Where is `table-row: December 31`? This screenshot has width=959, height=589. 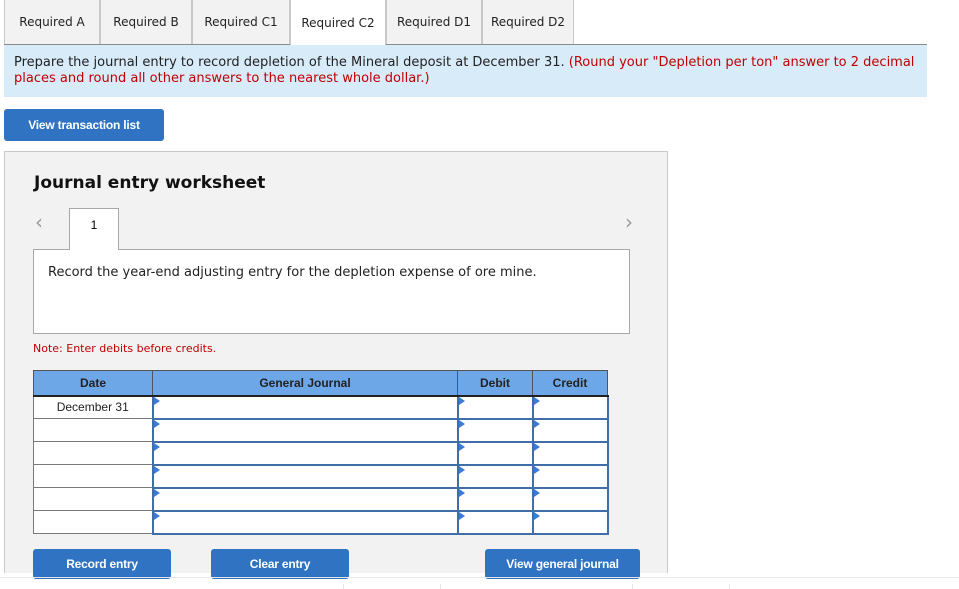 table-row: December 31 is located at coordinates (321, 407).